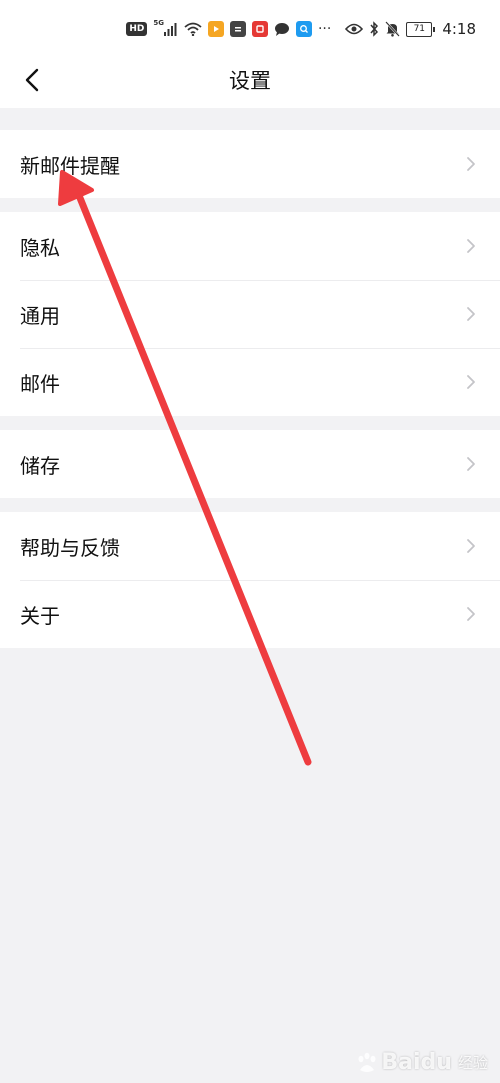  What do you see at coordinates (40, 247) in the screenshot?
I see `settings-item-label: 隐私` at bounding box center [40, 247].